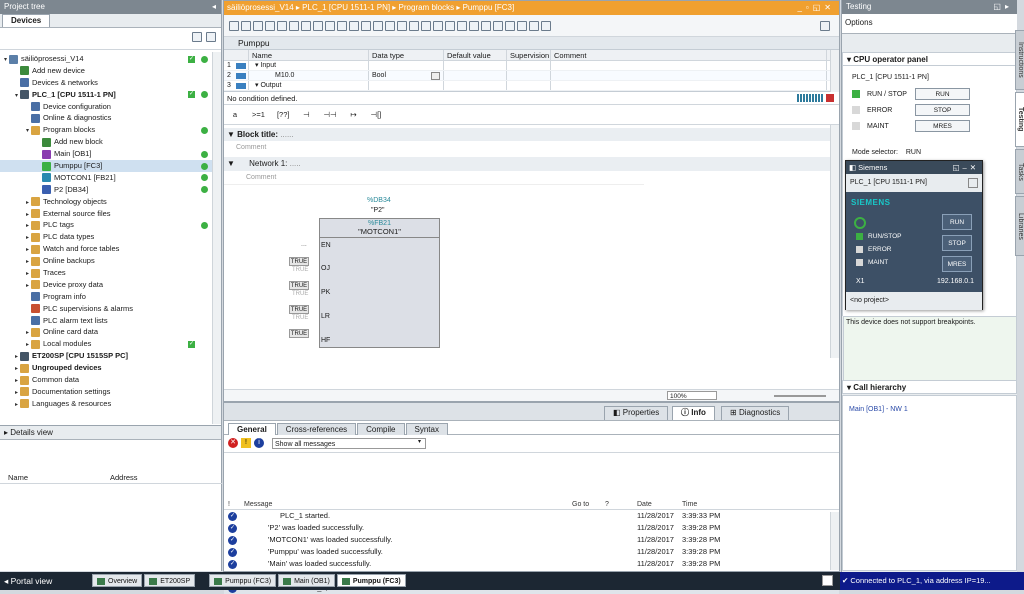 The image size is (1024, 594). What do you see at coordinates (260, 7) in the screenshot?
I see `breadcrumb-0: säiliöprosessi_V14` at bounding box center [260, 7].